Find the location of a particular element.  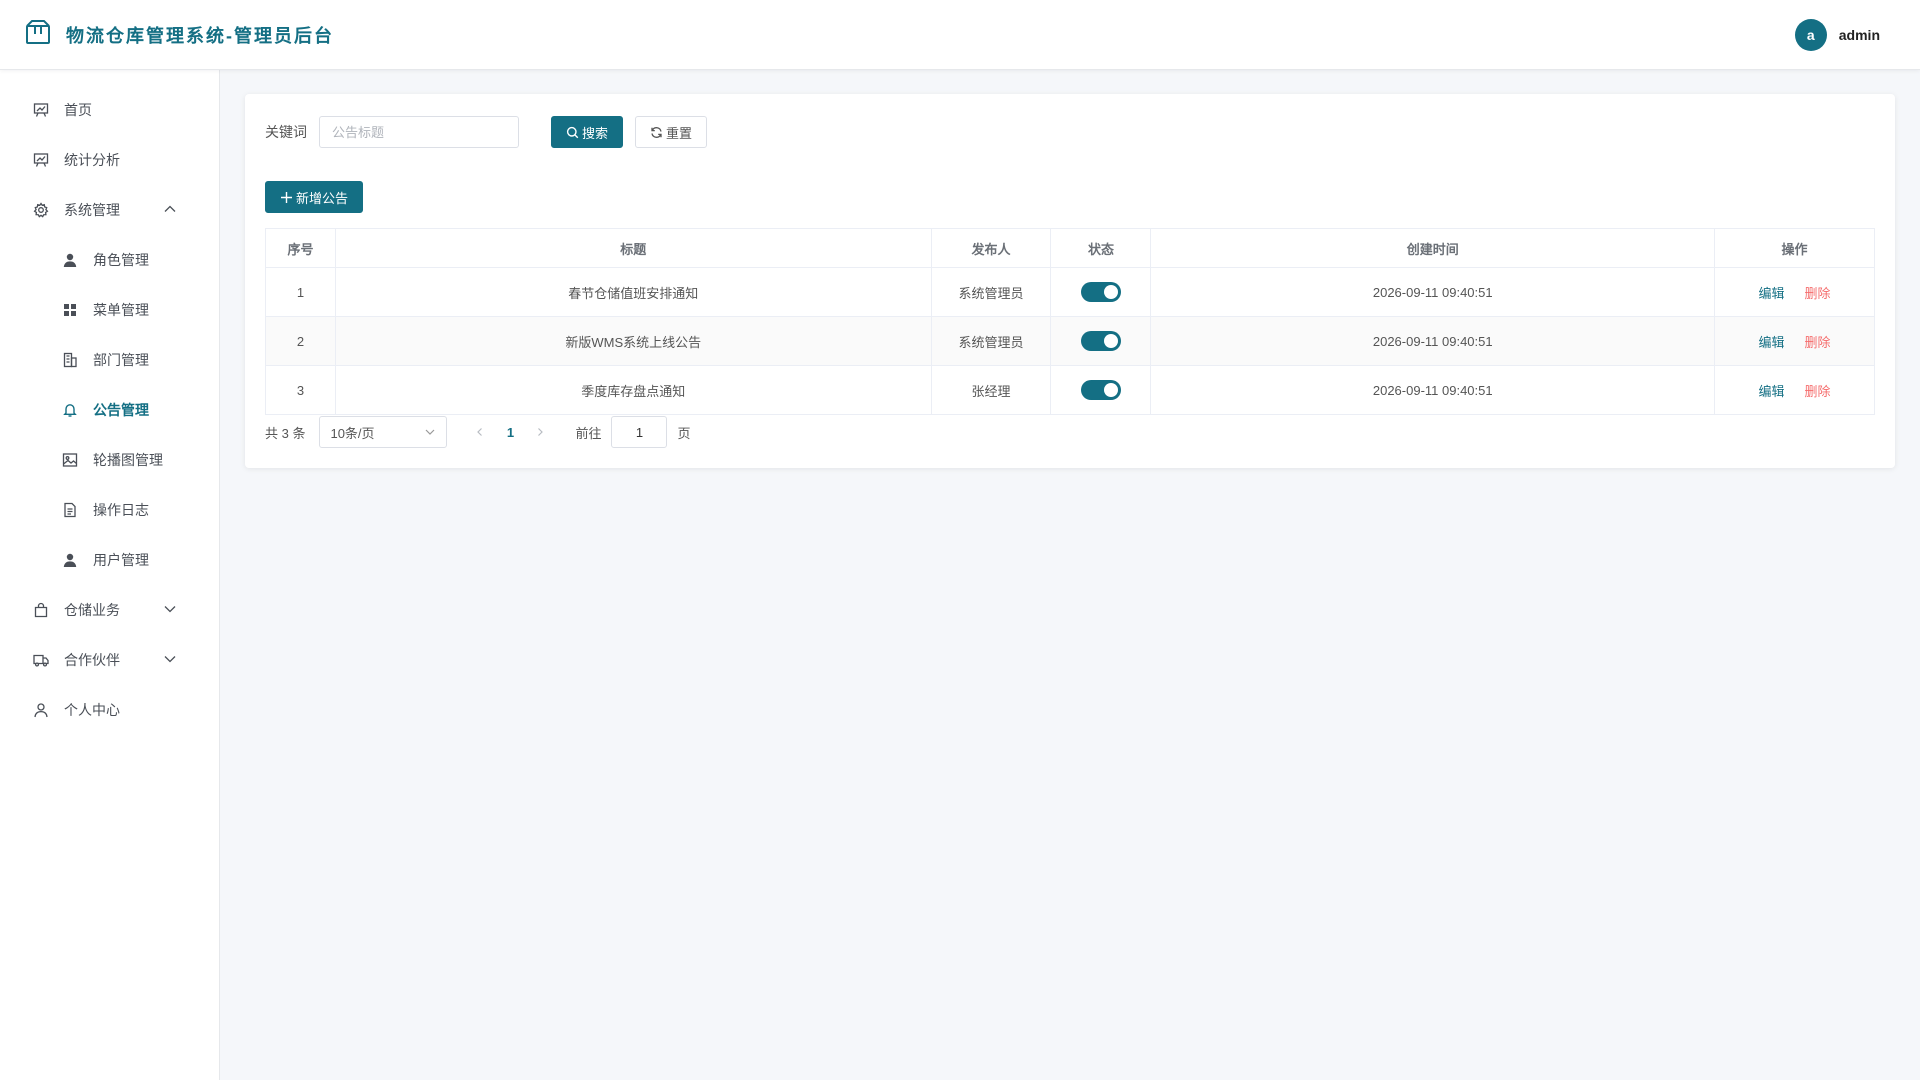

sidebar-item-label: 仓储业务 is located at coordinates (92, 610).